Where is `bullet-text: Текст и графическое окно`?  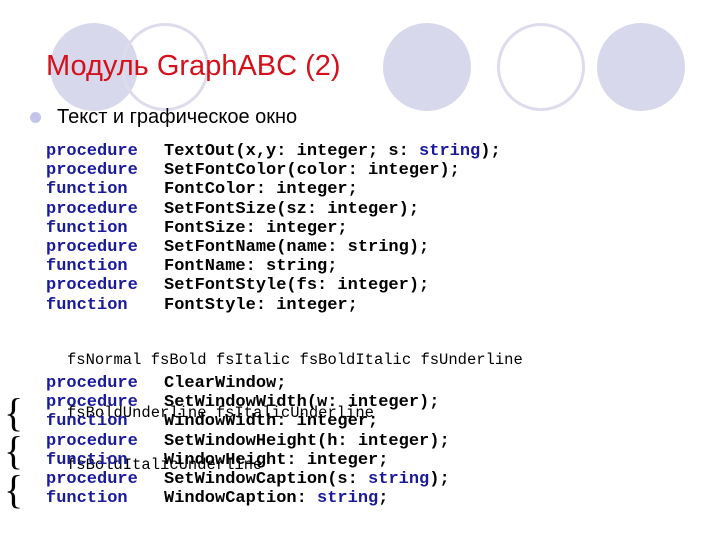 bullet-text: Текст и графическое окно is located at coordinates (177, 117).